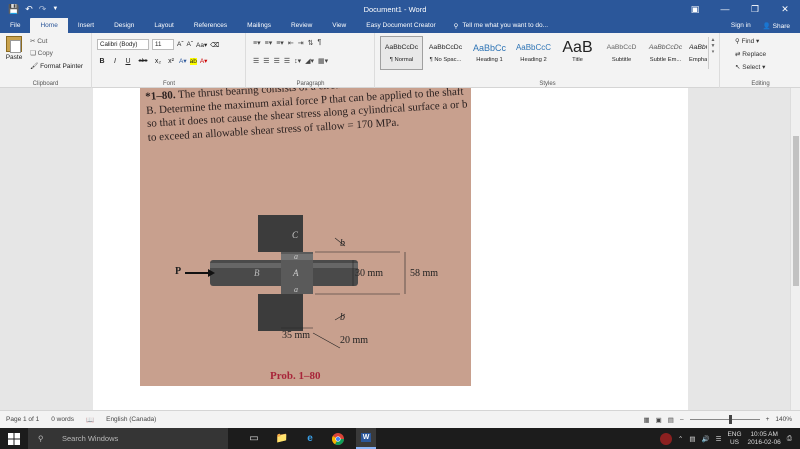 This screenshot has width=800, height=449. I want to click on page-count: Page 1 of 1, so click(22, 420).